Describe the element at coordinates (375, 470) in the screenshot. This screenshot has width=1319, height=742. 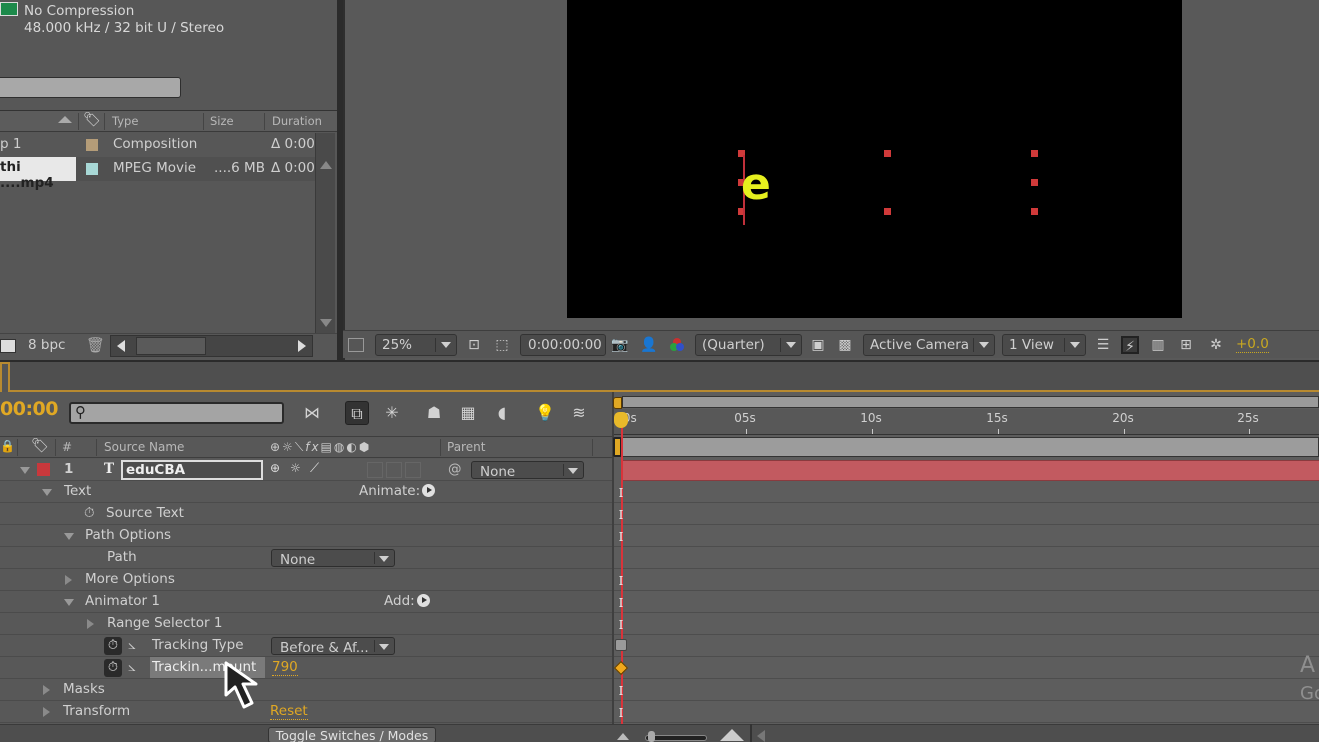
I see `effect-switch` at that location.